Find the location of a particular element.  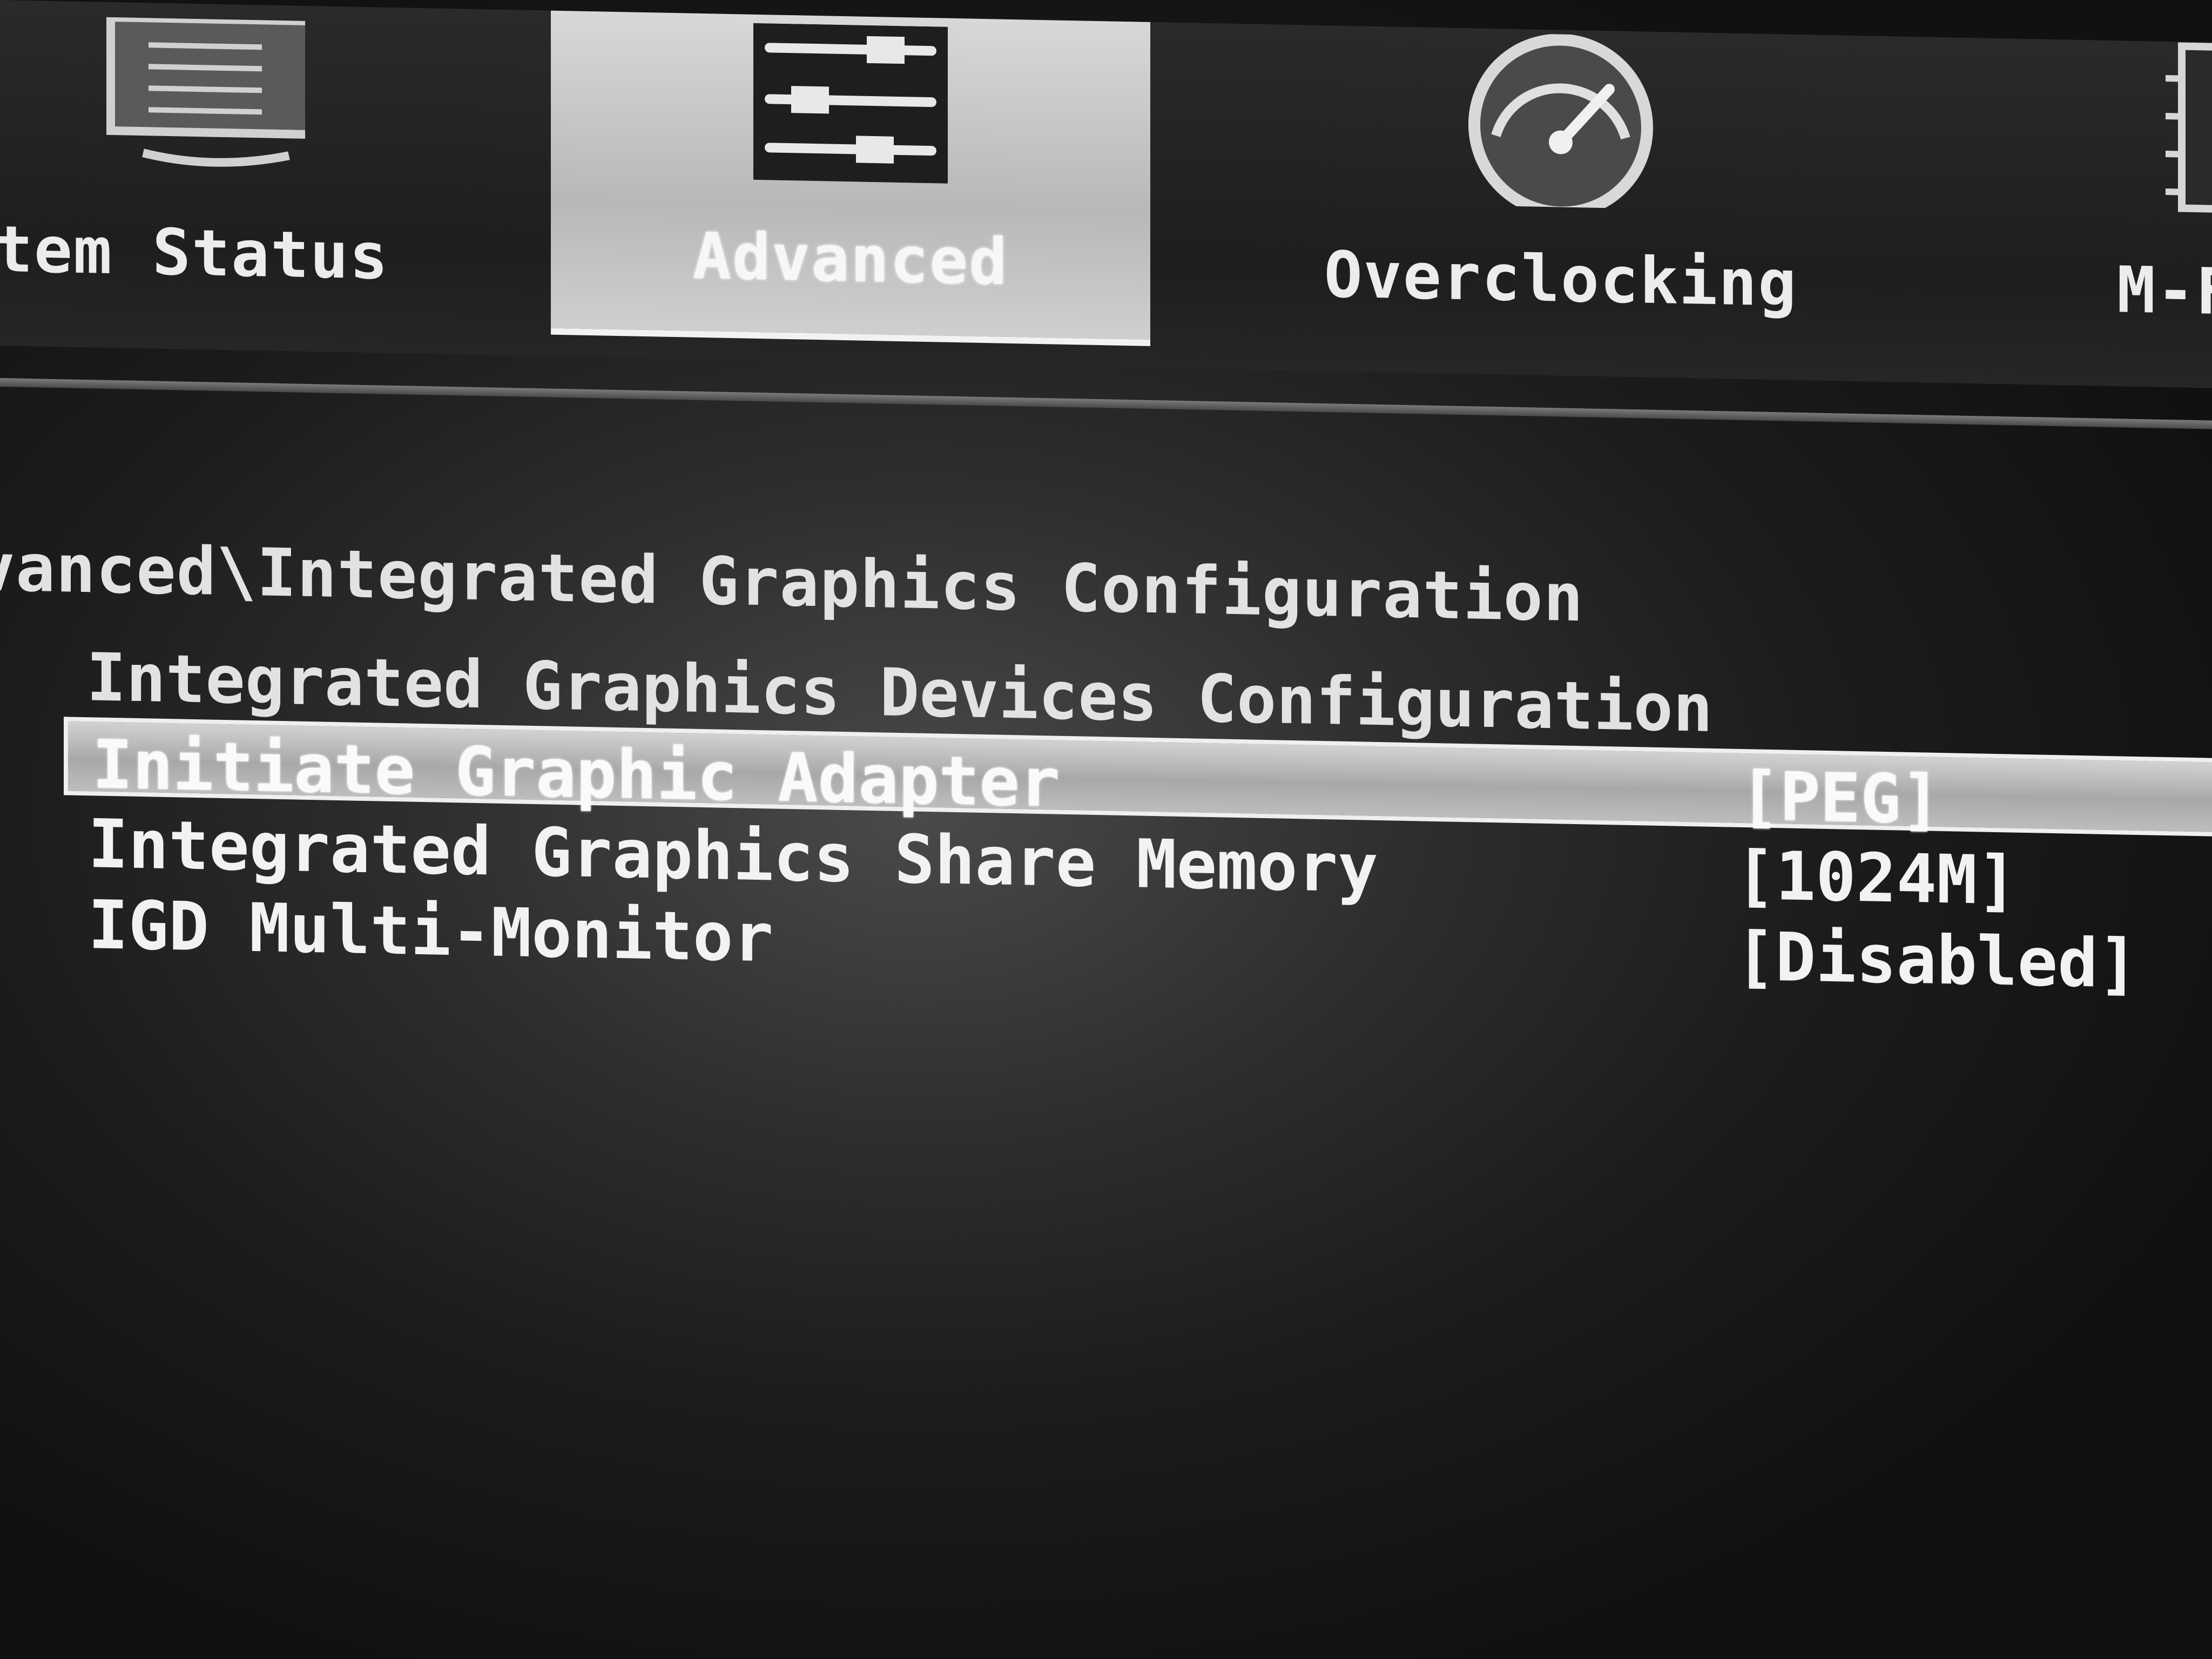

tab-label: M-F is located at coordinates (2164, 290).